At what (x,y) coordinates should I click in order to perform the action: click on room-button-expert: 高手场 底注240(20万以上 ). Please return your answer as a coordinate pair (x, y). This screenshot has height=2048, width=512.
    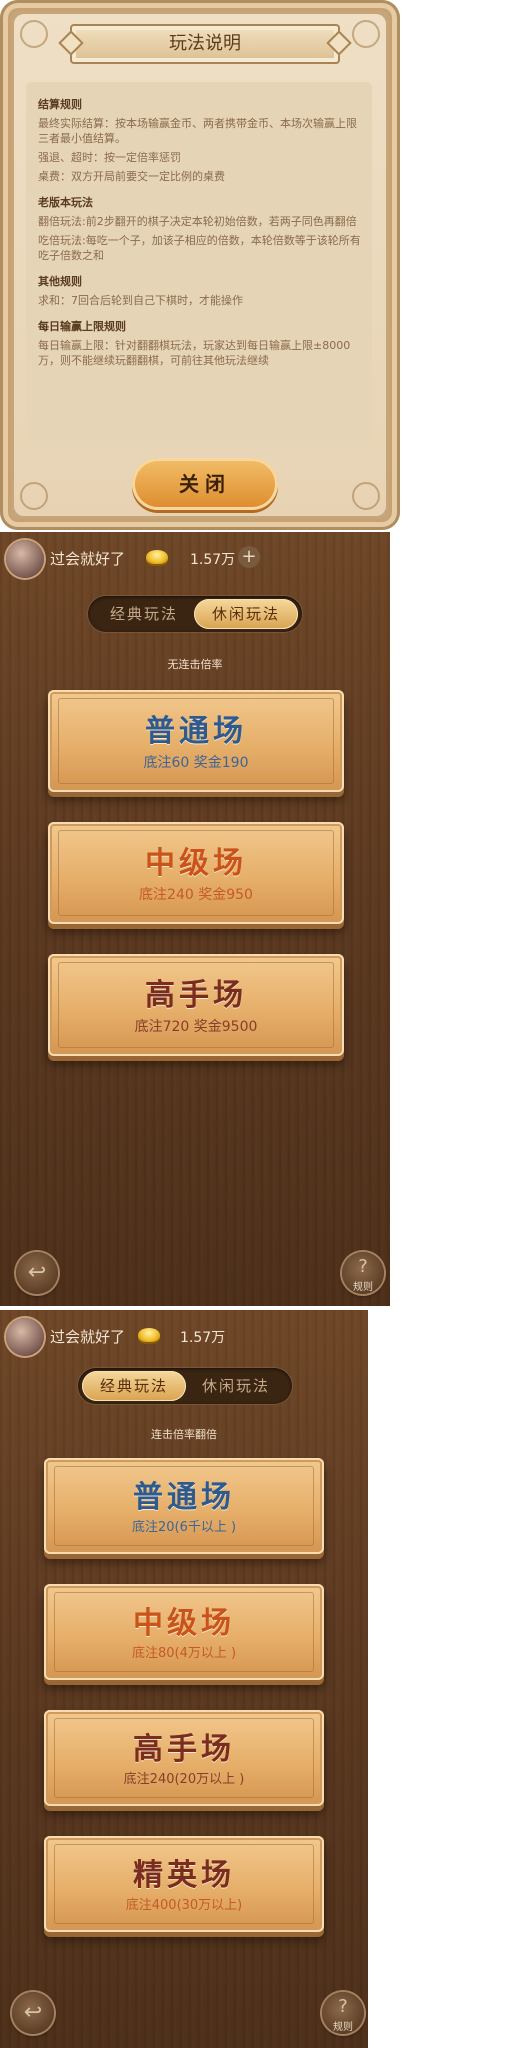
    Looking at the image, I should click on (184, 1758).